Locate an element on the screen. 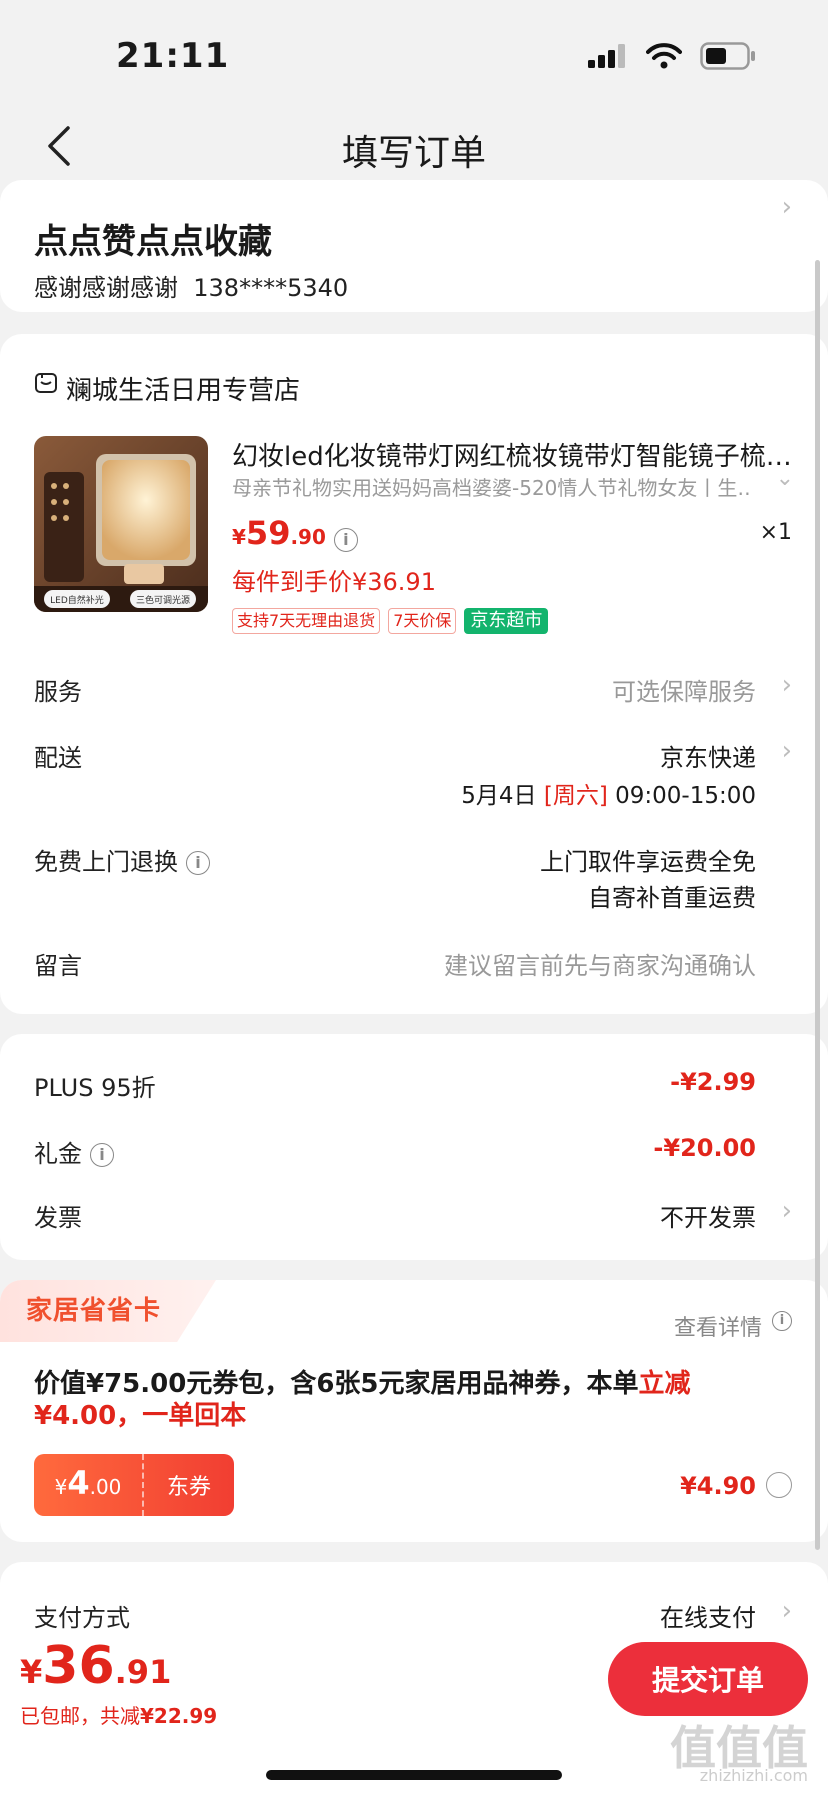  price-currency: ¥ is located at coordinates (239, 537).